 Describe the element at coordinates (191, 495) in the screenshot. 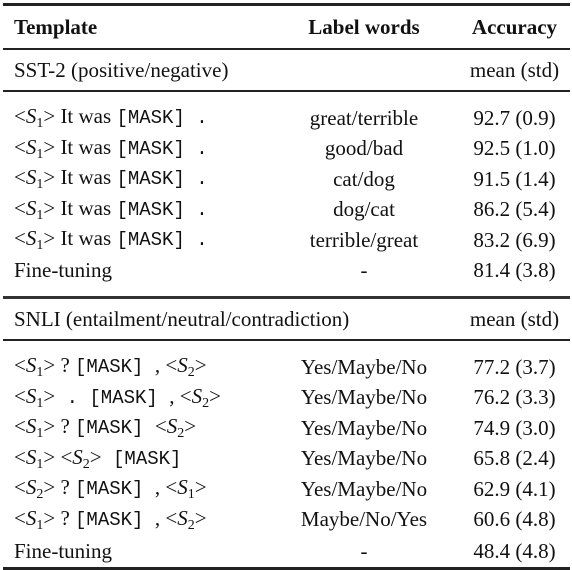

I see `variable-subscript: 1` at that location.